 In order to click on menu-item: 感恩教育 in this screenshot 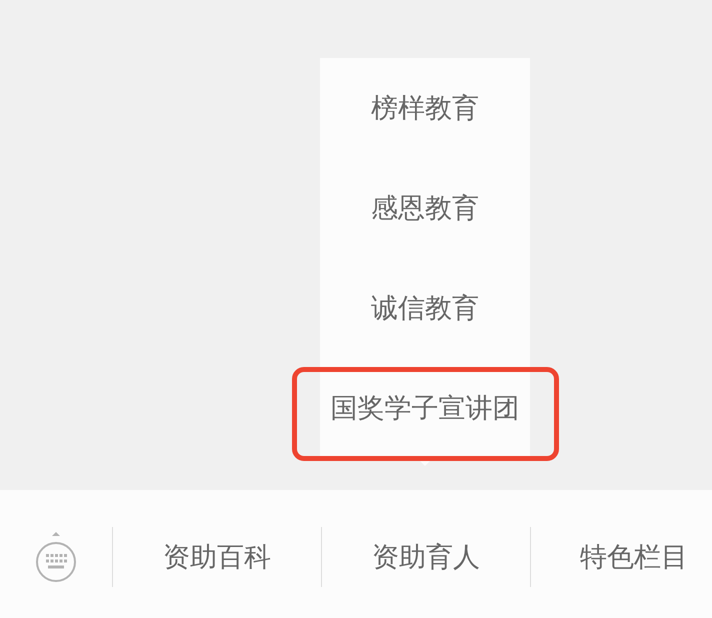, I will do `click(425, 208)`.